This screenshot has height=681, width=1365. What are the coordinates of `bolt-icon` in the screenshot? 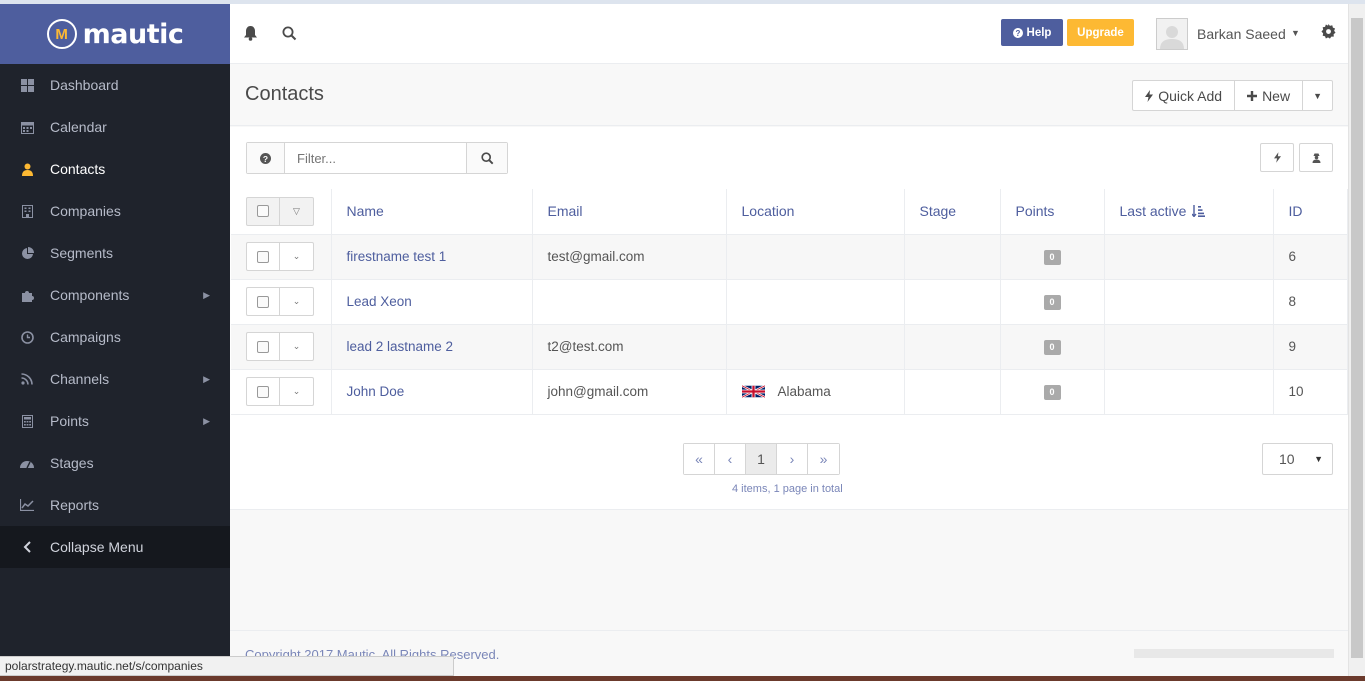 It's located at (1277, 157).